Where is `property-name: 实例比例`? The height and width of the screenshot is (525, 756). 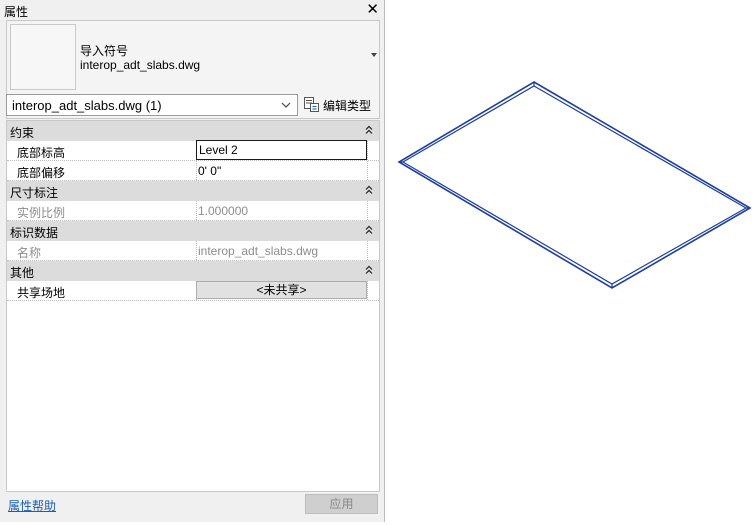 property-name: 实例比例 is located at coordinates (41, 213).